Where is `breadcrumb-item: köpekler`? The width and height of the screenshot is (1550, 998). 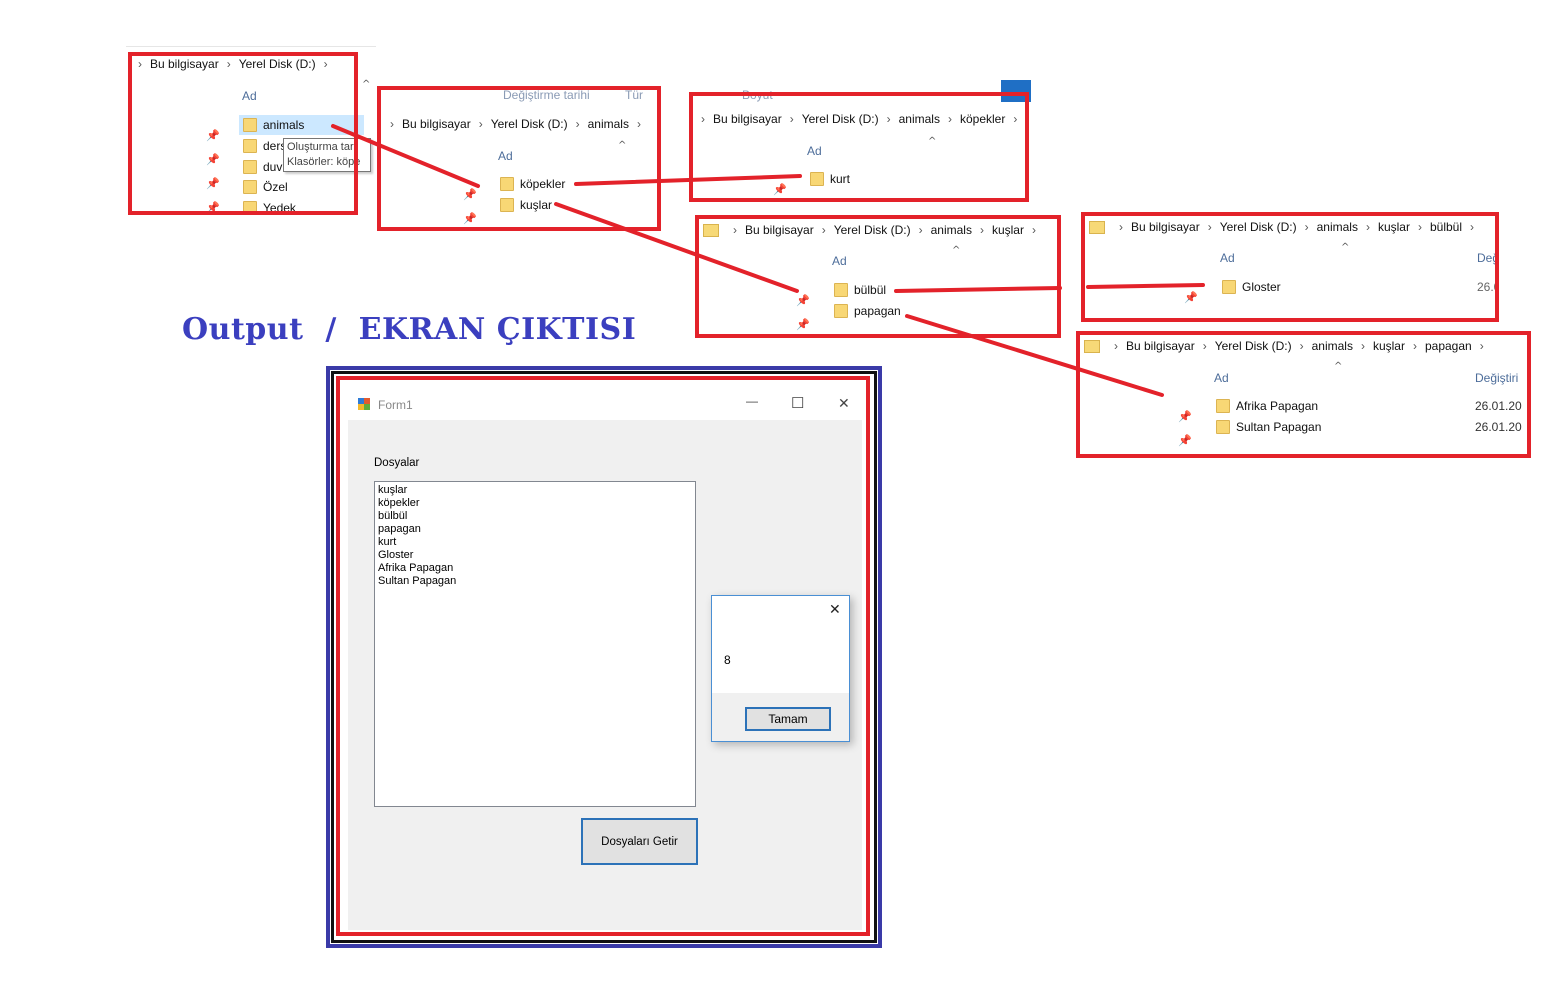 breadcrumb-item: köpekler is located at coordinates (982, 119).